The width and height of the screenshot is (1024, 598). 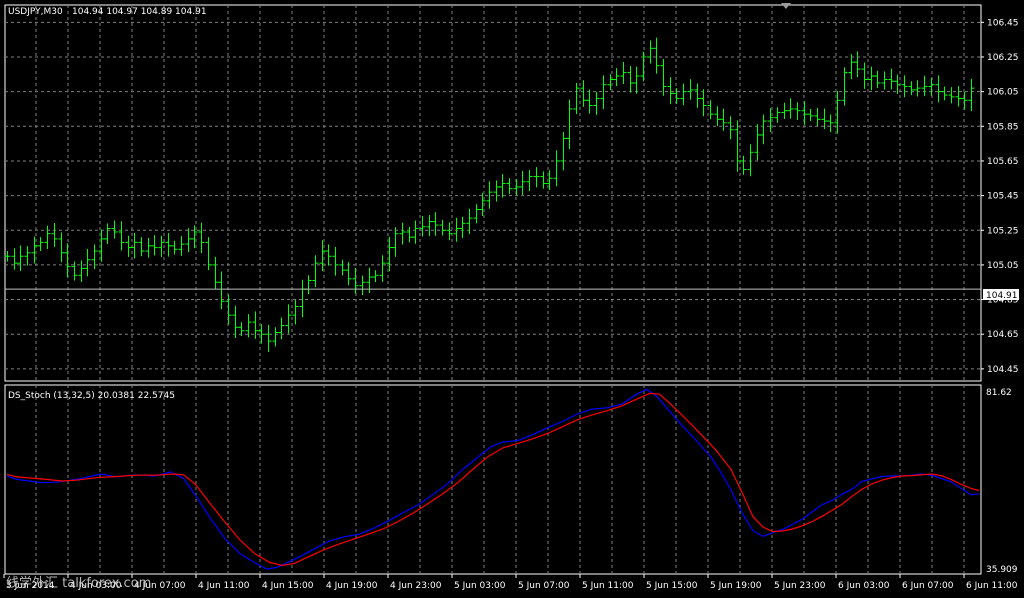 What do you see at coordinates (1003, 162) in the screenshot?
I see `price-tick-label: 105.65` at bounding box center [1003, 162].